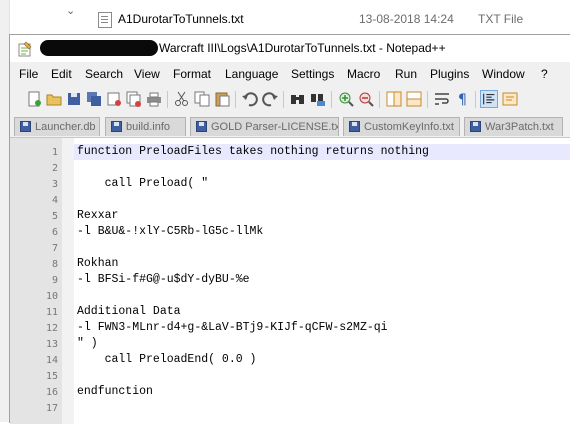 This screenshot has height=424, width=570. What do you see at coordinates (154, 99) in the screenshot?
I see `print-icon` at bounding box center [154, 99].